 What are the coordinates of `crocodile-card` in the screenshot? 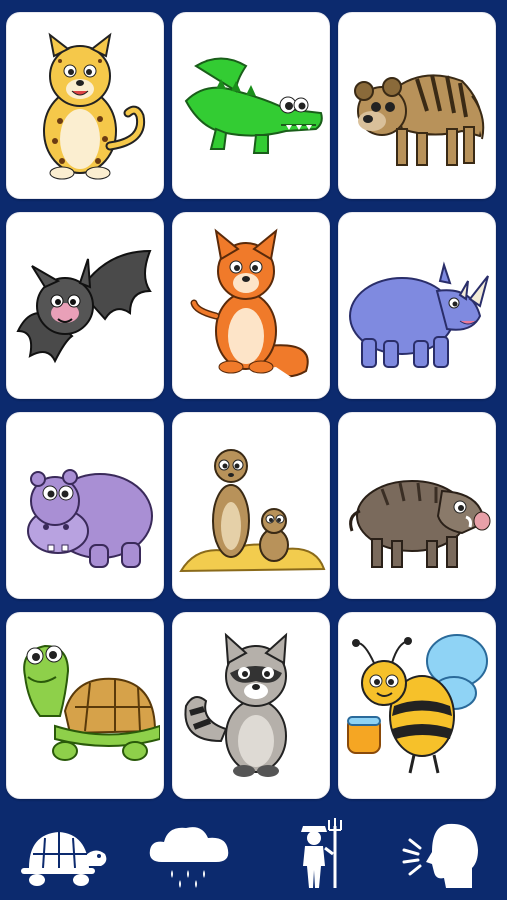 It's located at (251, 105).